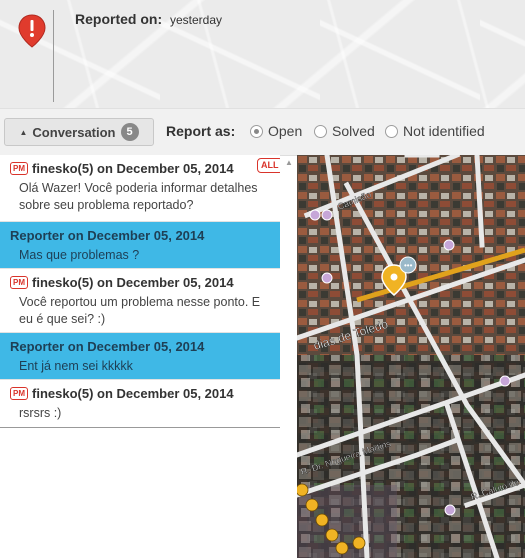  Describe the element at coordinates (444, 131) in the screenshot. I see `radio-not-identified-label: Not identified` at that location.